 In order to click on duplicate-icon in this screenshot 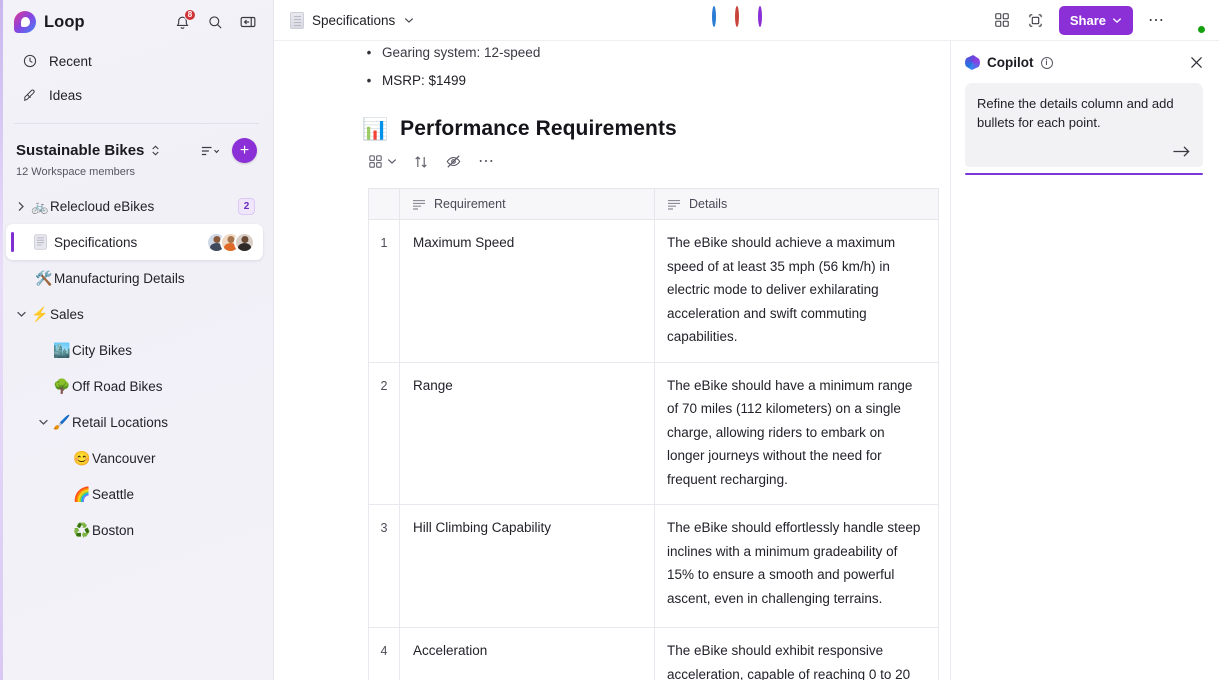, I will do `click(1036, 20)`.